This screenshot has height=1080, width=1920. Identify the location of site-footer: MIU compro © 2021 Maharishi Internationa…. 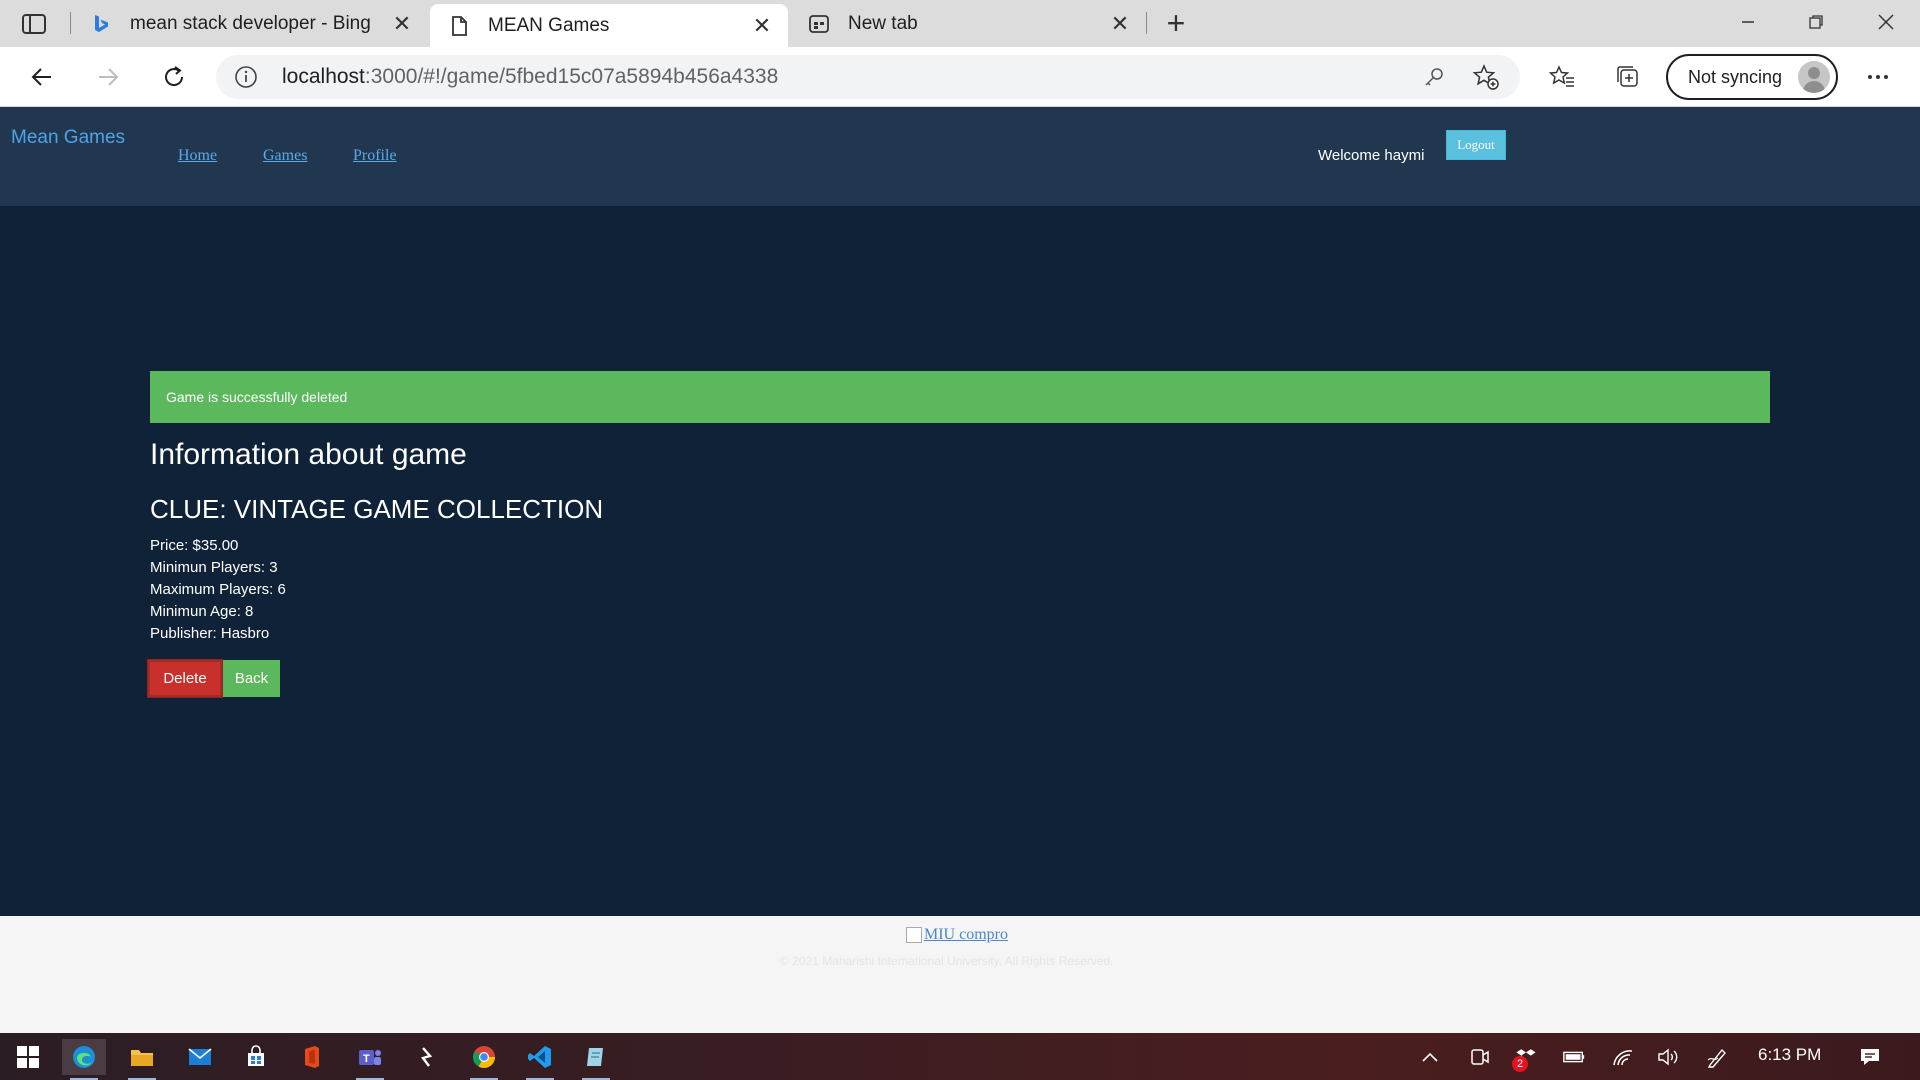
(960, 974).